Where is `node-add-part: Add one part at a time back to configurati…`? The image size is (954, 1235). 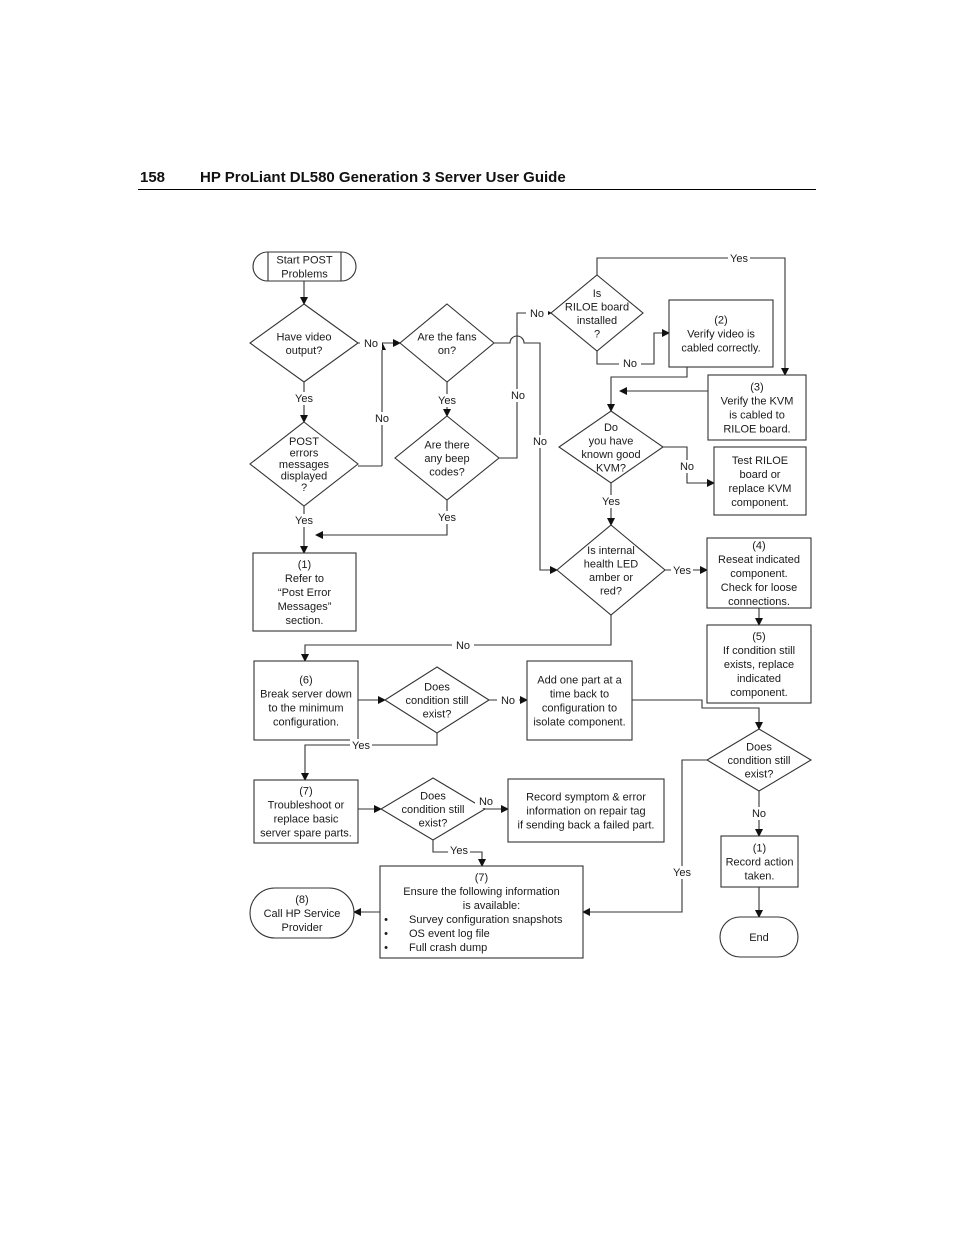 node-add-part: Add one part at a time back to configurati… is located at coordinates (579, 700).